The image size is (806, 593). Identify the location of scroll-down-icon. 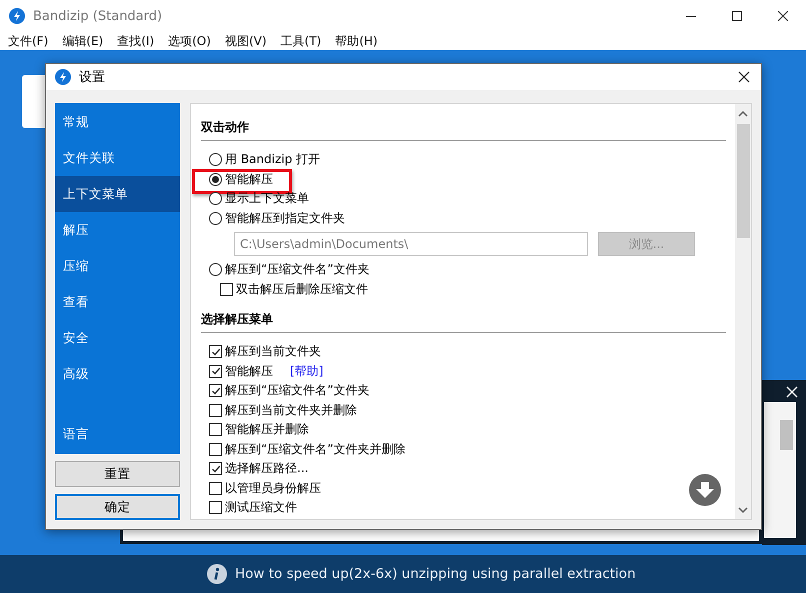
(743, 510).